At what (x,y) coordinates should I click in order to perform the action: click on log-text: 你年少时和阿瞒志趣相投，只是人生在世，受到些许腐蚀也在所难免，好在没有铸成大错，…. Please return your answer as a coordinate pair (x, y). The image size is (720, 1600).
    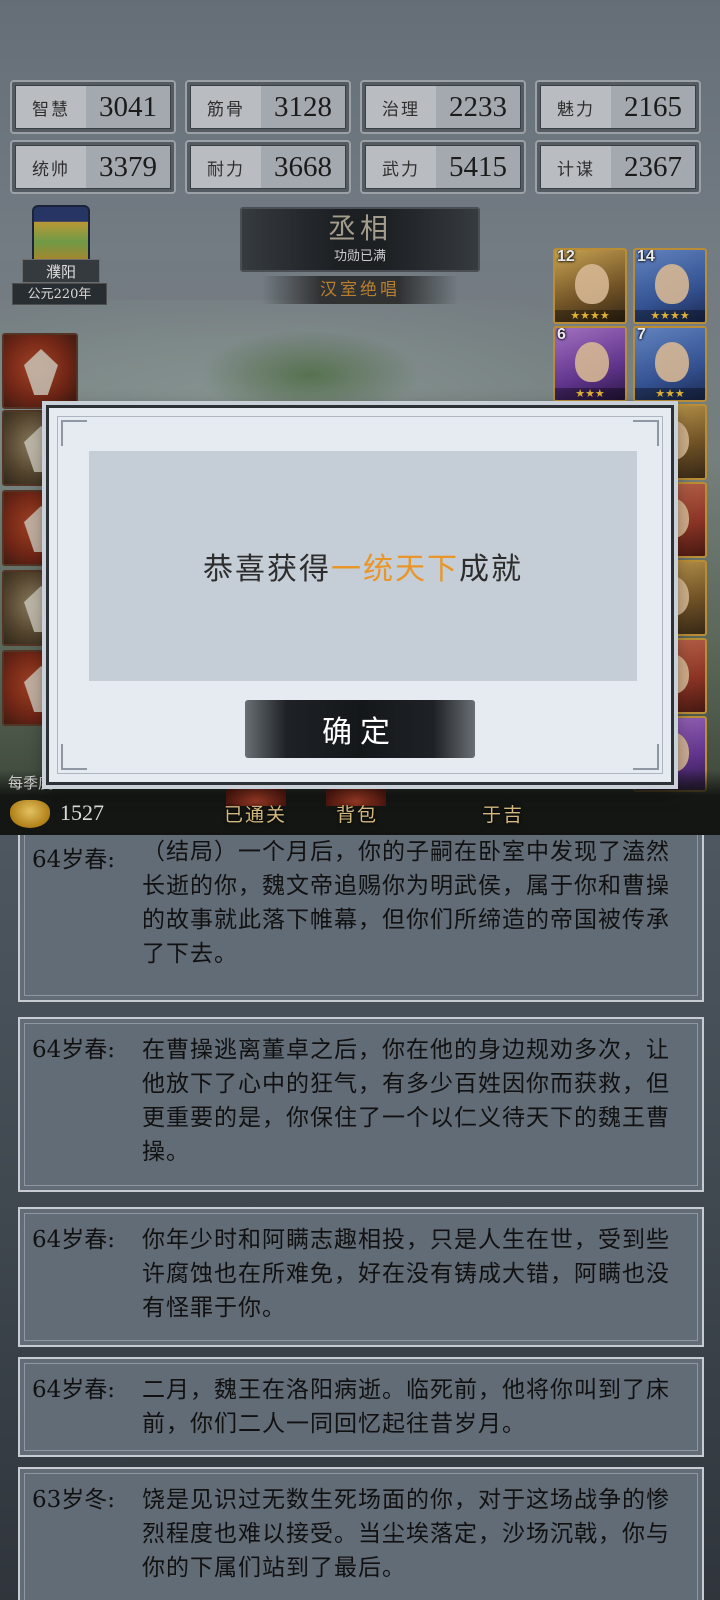
    Looking at the image, I should click on (406, 1274).